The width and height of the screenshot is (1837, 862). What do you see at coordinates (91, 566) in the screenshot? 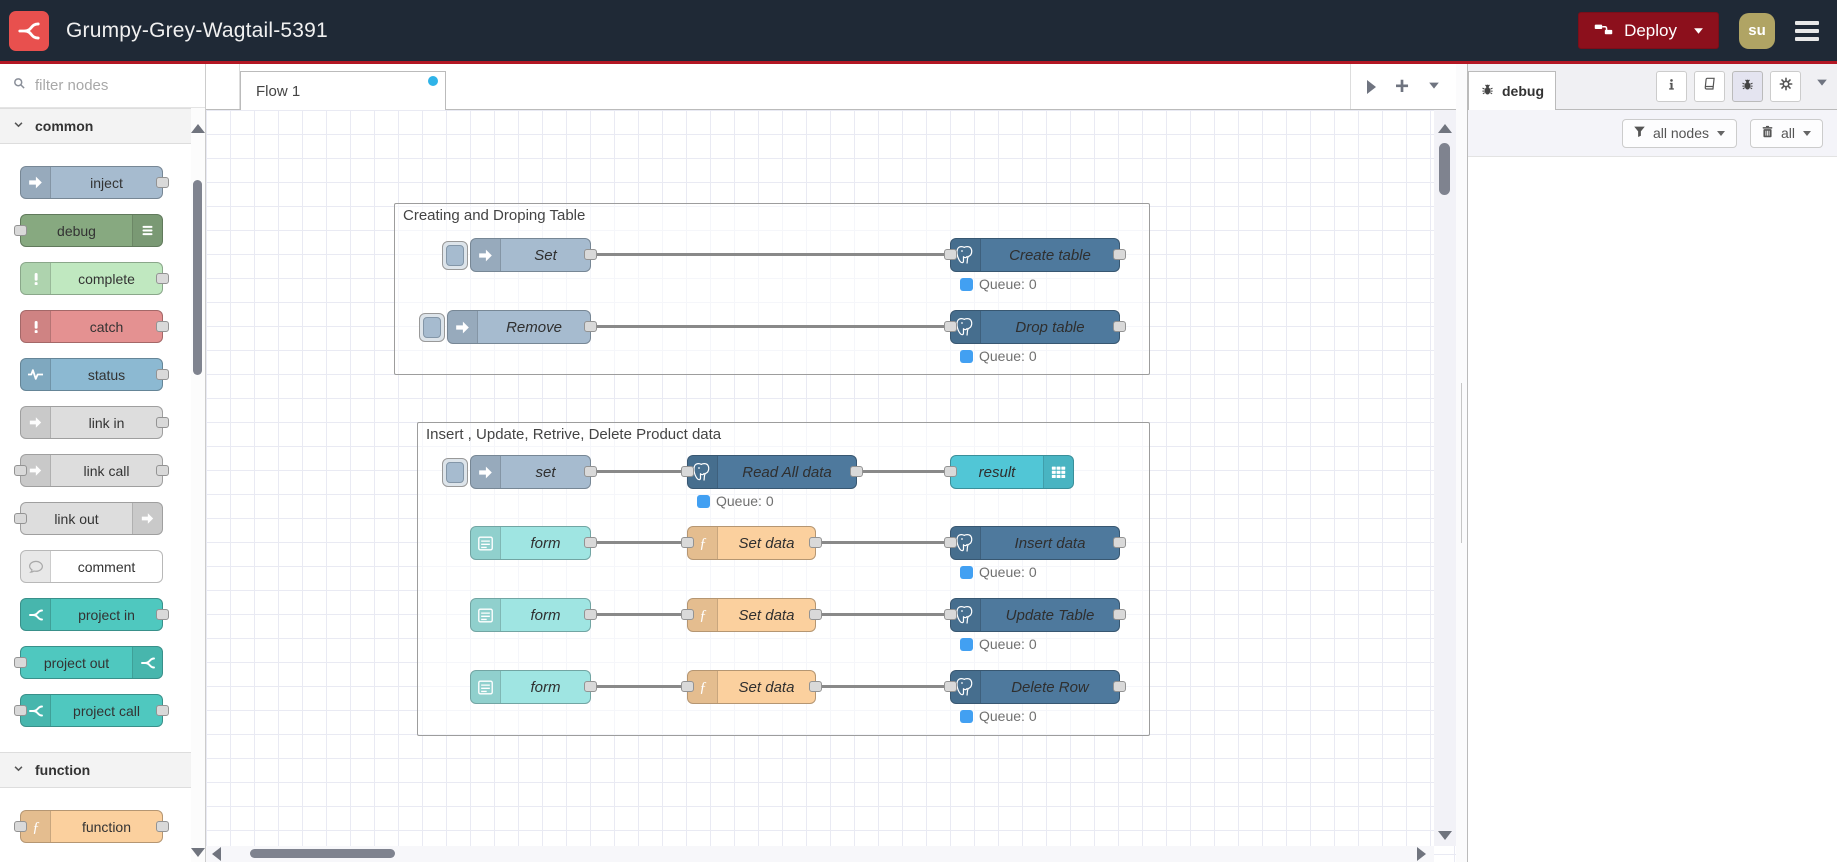
I see `palette-node-comment: comment` at bounding box center [91, 566].